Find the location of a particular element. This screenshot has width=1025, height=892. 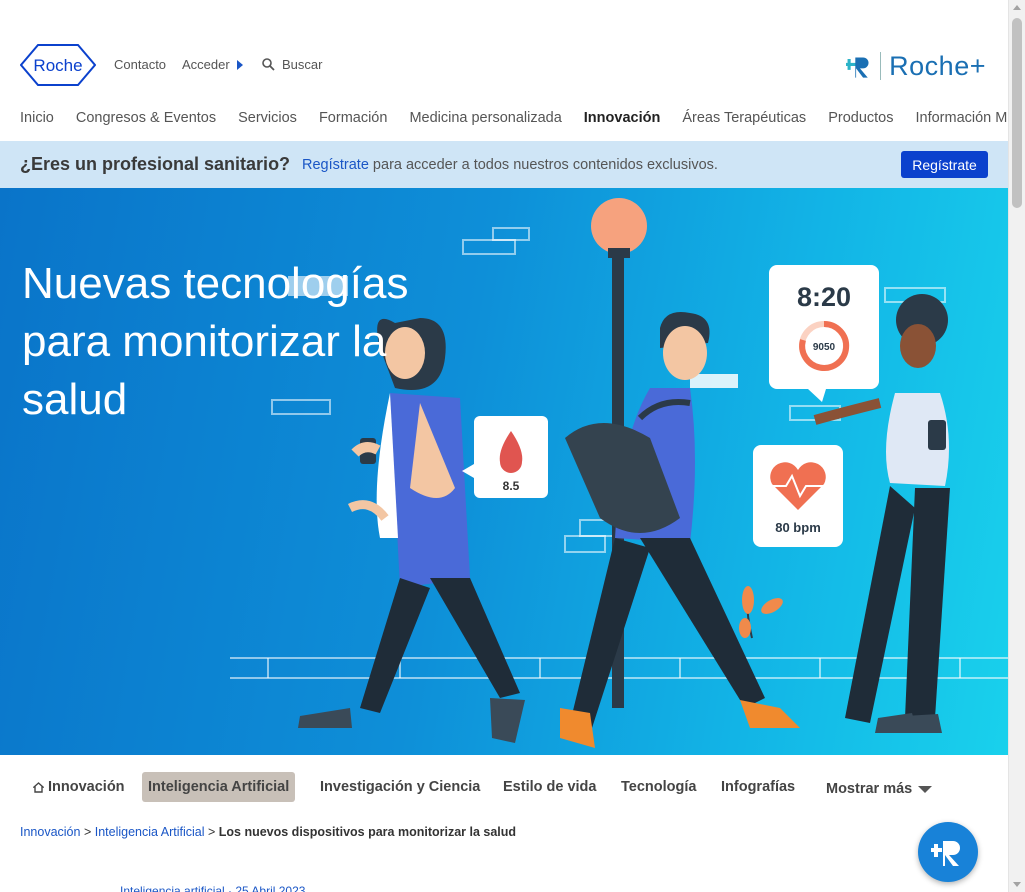

roche-plus-logo: Roche+ is located at coordinates (916, 66).